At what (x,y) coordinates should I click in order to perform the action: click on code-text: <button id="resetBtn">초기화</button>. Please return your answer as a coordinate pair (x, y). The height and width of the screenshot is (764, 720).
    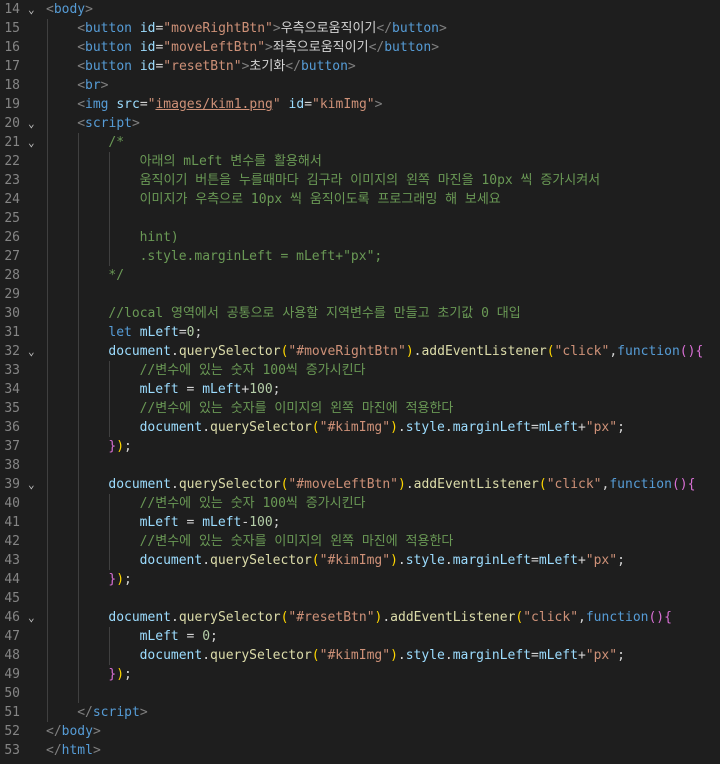
    Looking at the image, I should click on (216, 66).